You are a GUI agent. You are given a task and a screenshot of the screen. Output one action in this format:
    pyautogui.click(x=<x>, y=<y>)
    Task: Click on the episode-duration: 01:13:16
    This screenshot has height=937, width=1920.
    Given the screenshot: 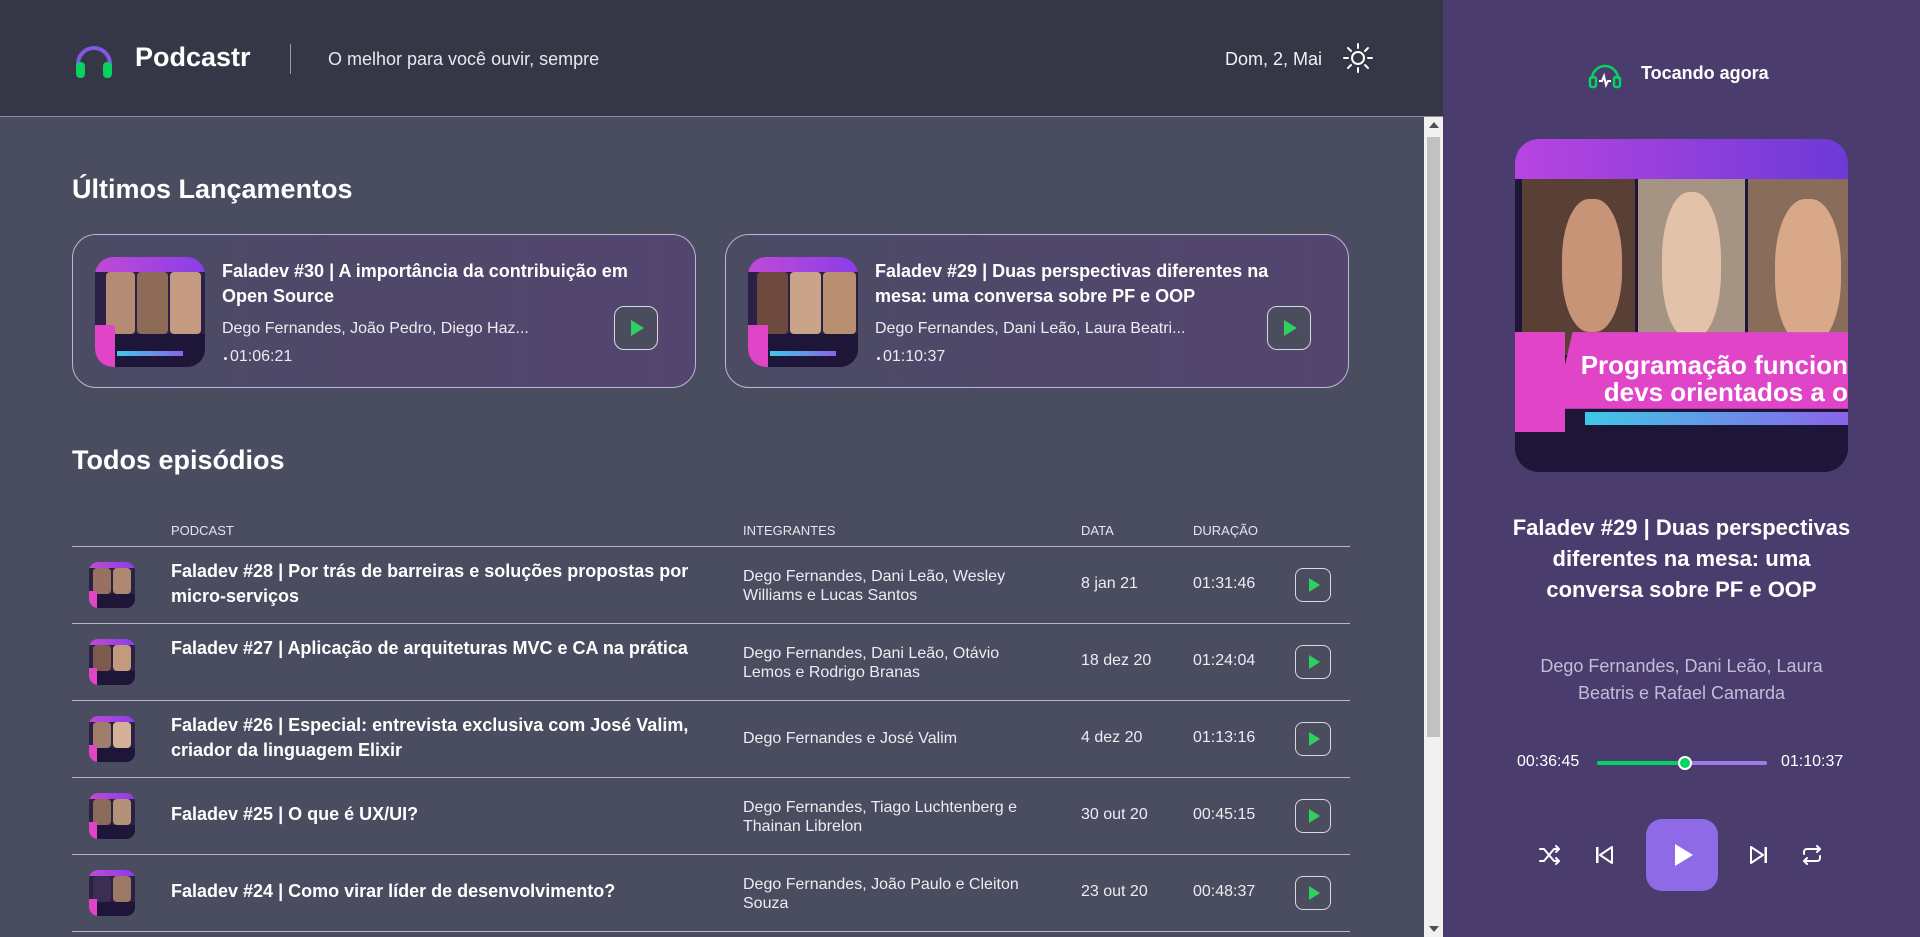 What is the action you would take?
    pyautogui.click(x=1224, y=737)
    